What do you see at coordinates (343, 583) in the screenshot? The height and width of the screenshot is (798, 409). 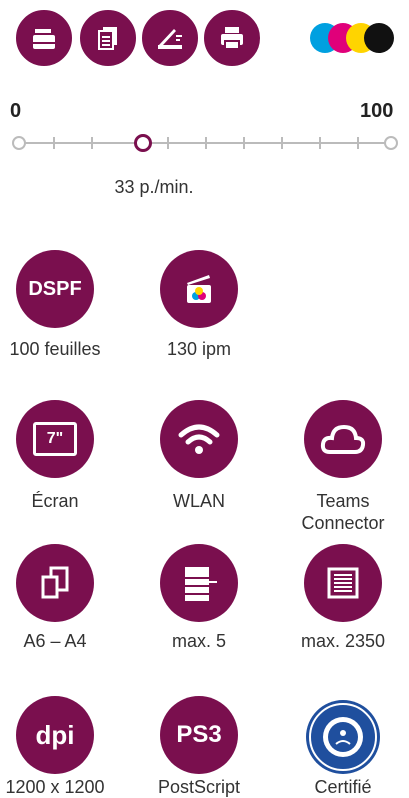 I see `paper-capacity-icon` at bounding box center [343, 583].